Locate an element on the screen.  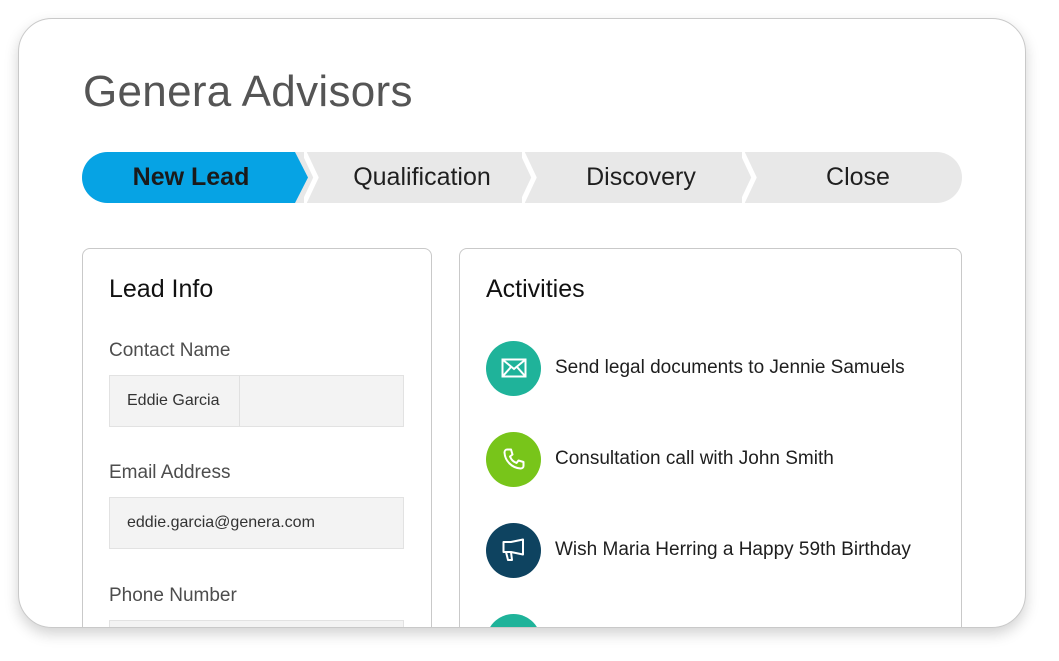
stage-label: New Lead is located at coordinates (191, 177).